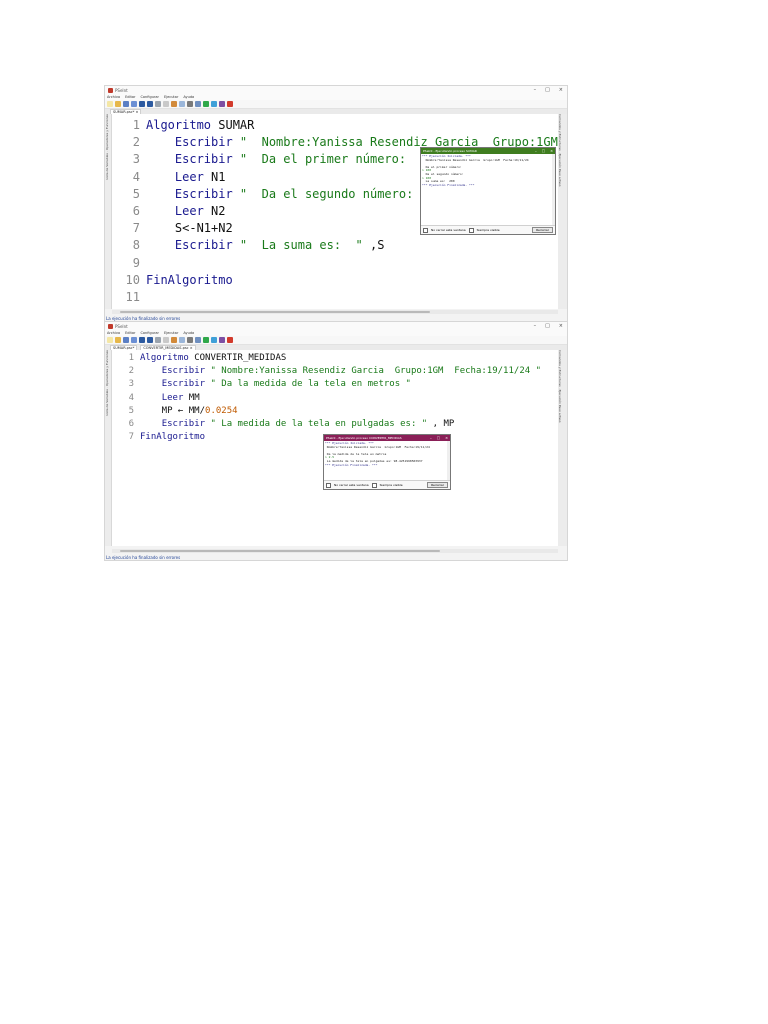 This screenshot has height=1024, width=768. What do you see at coordinates (183, 371) in the screenshot?
I see `code-keyword: Escribir` at bounding box center [183, 371].